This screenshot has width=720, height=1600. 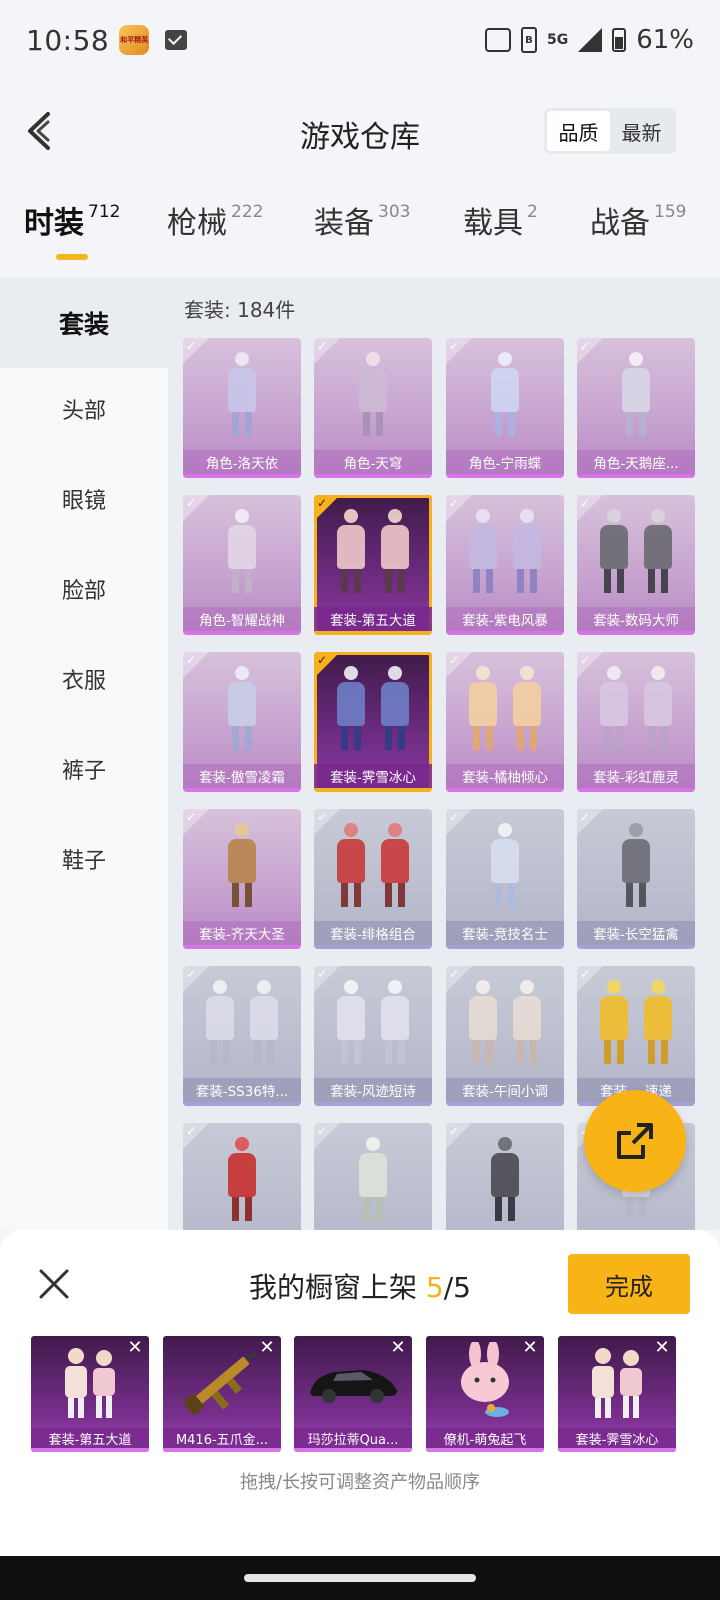 I want to click on item-card: ✓ 套装-齐天大圣, so click(x=242, y=879).